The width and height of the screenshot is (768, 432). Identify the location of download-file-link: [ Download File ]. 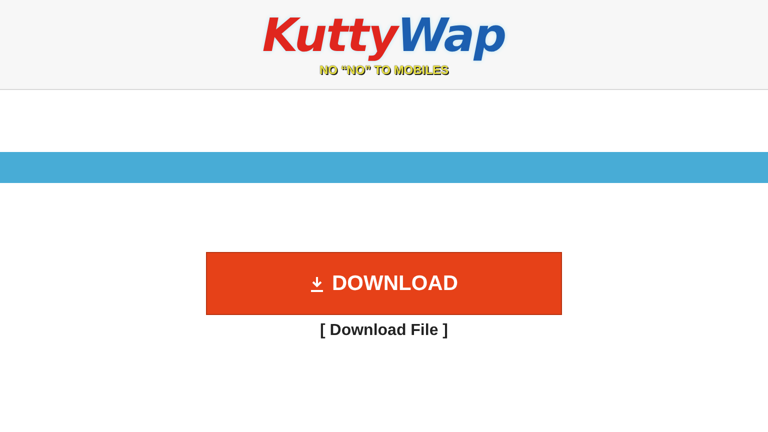
(384, 331).